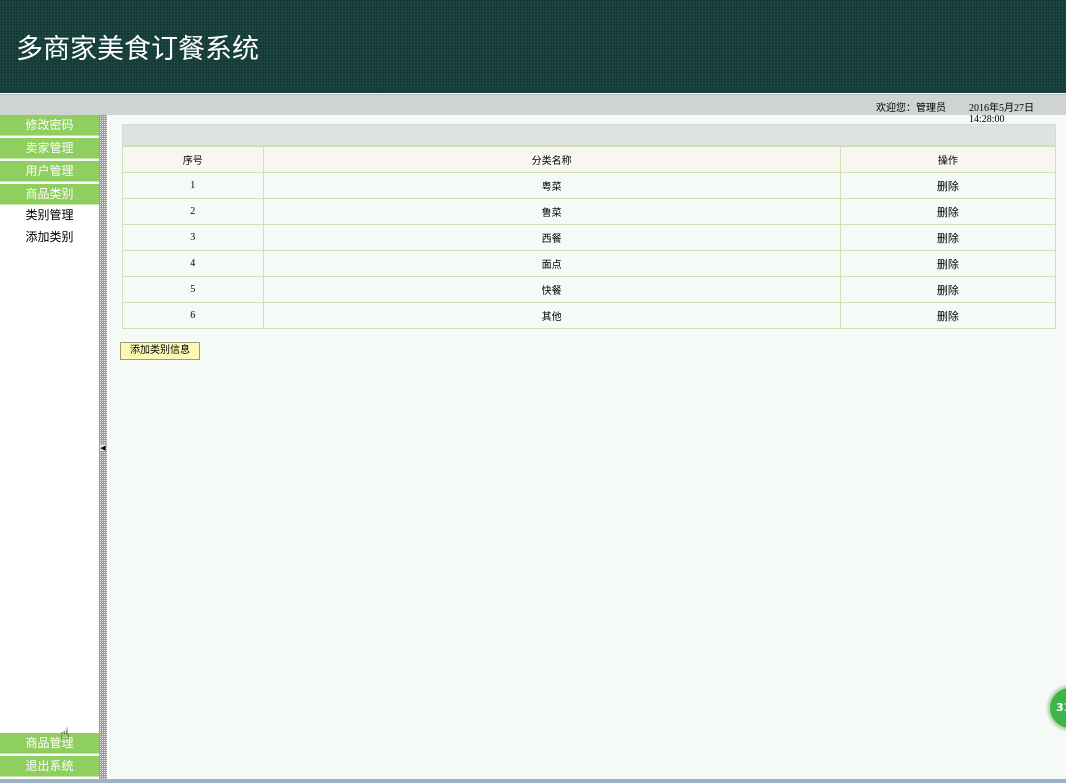  What do you see at coordinates (551, 185) in the screenshot?
I see `row-name: 粤菜` at bounding box center [551, 185].